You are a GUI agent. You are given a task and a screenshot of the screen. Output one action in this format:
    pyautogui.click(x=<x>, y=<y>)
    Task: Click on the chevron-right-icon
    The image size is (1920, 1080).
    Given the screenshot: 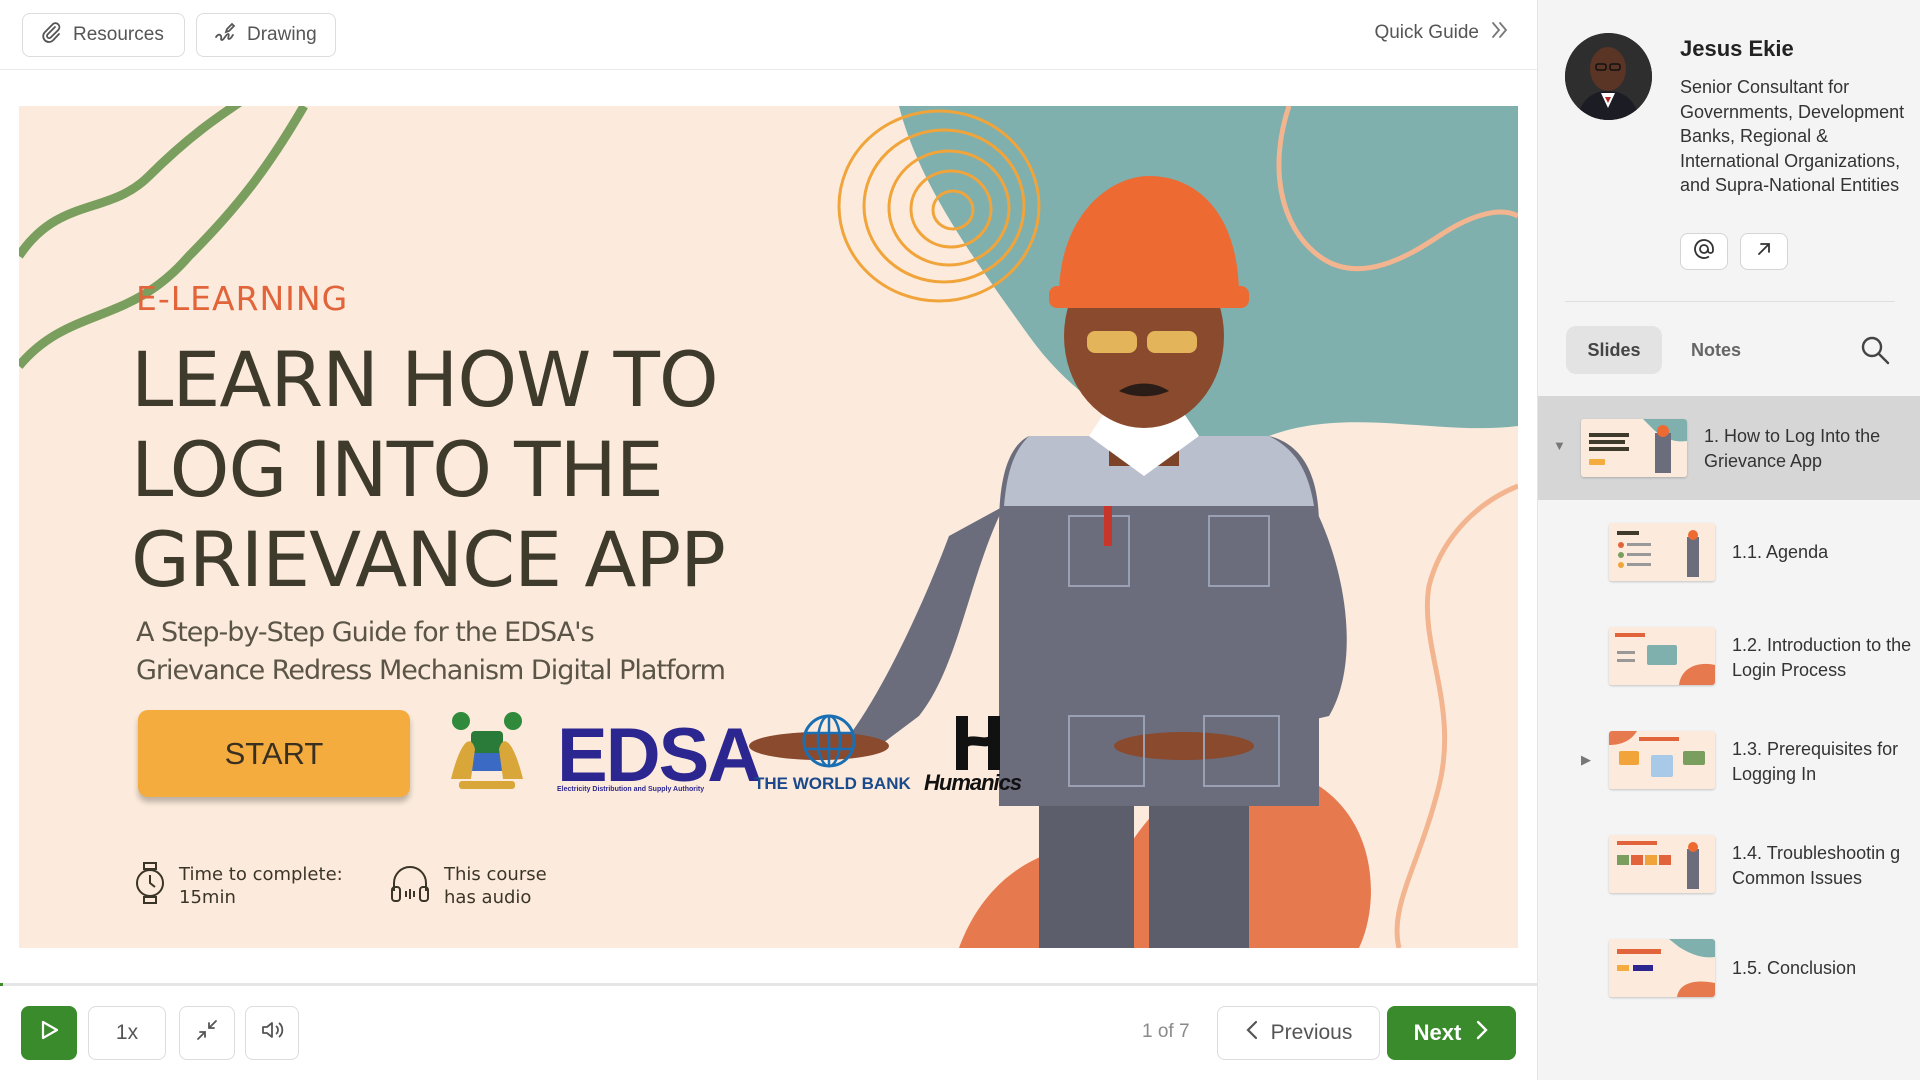 What is the action you would take?
    pyautogui.click(x=1482, y=1033)
    